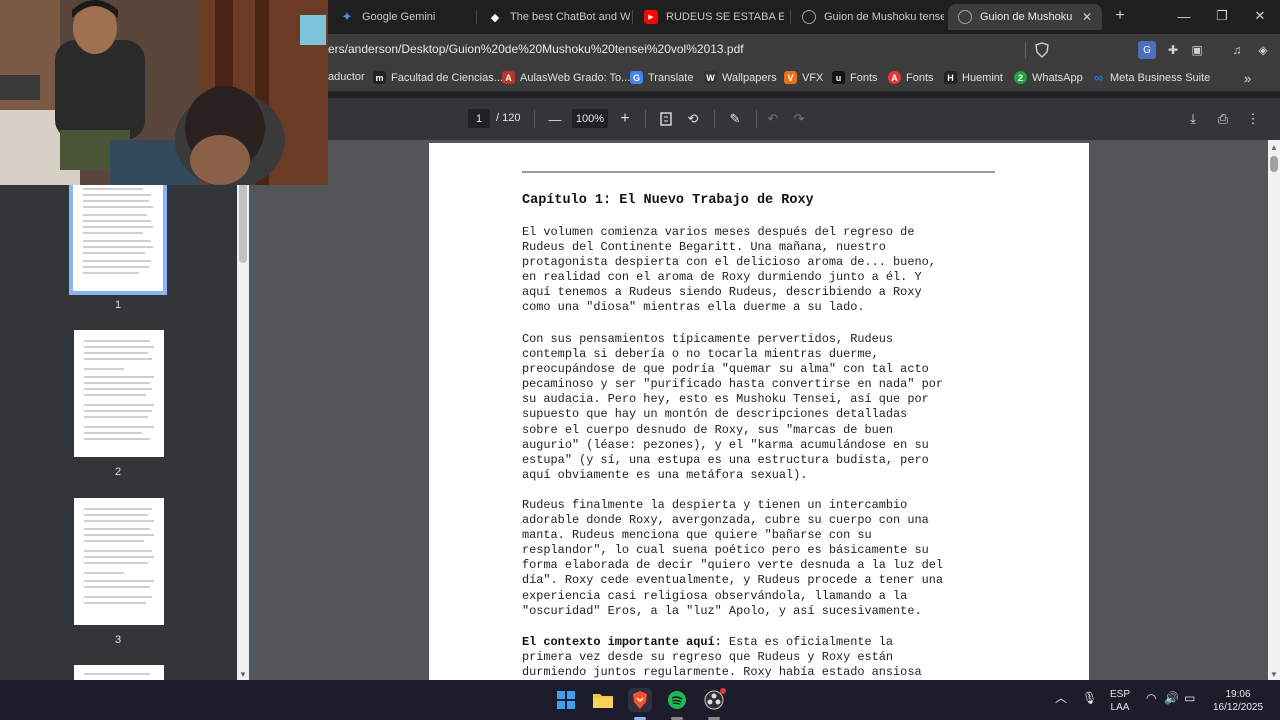 The width and height of the screenshot is (1280, 720). I want to click on language-indicator: ESP LAA, so click(1120, 701).